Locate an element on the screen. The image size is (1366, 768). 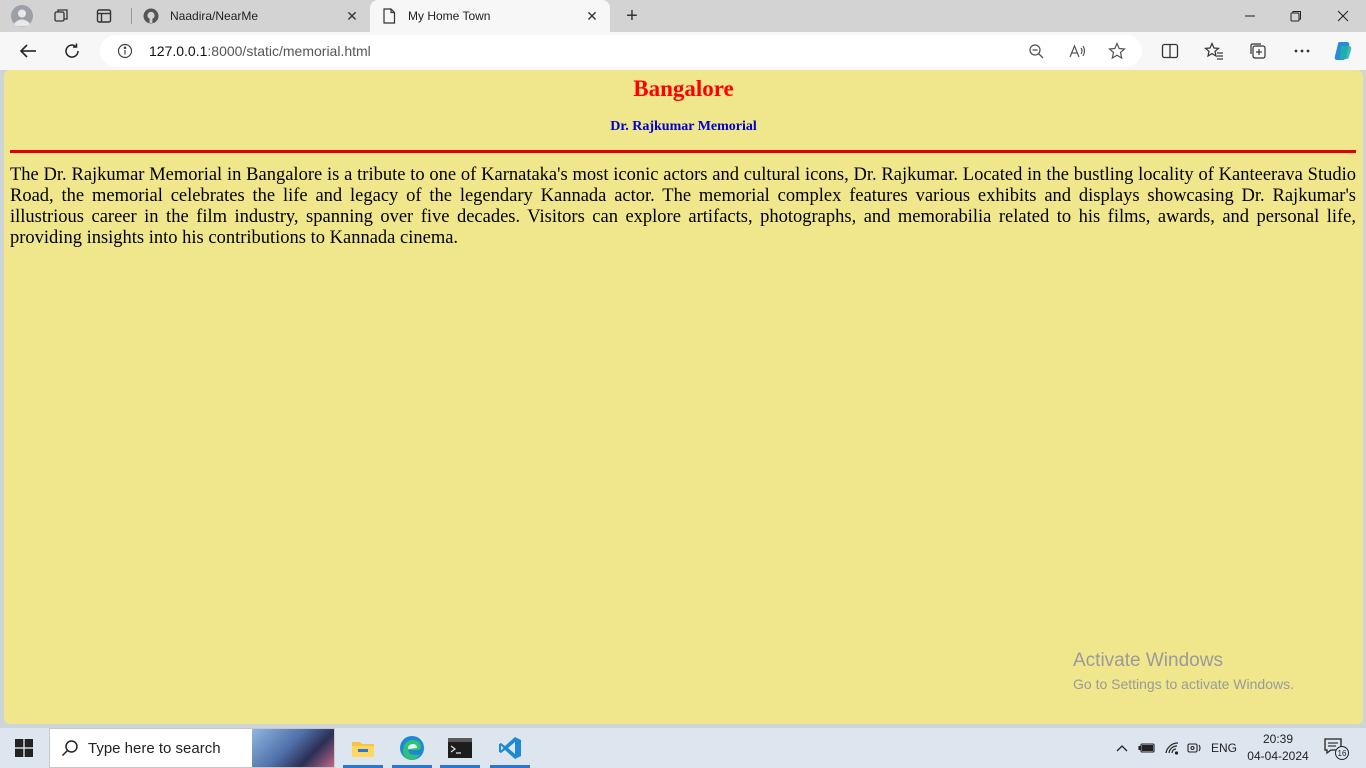
github-icon is located at coordinates (151, 16).